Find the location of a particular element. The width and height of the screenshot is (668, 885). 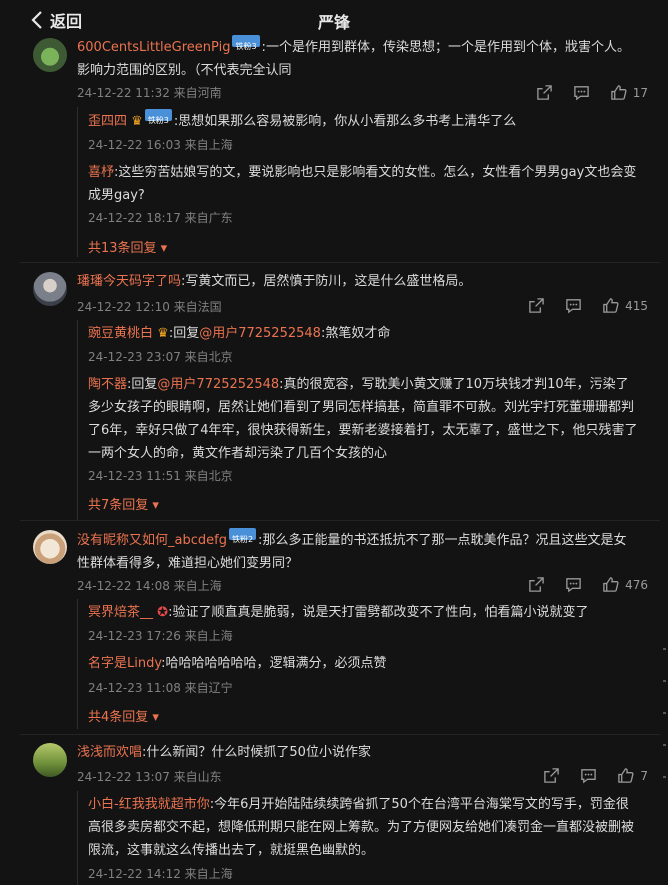

comment-text: 浅浅而欢唱:什么新闻？什么时候抓了50位小说作家 is located at coordinates (224, 752).